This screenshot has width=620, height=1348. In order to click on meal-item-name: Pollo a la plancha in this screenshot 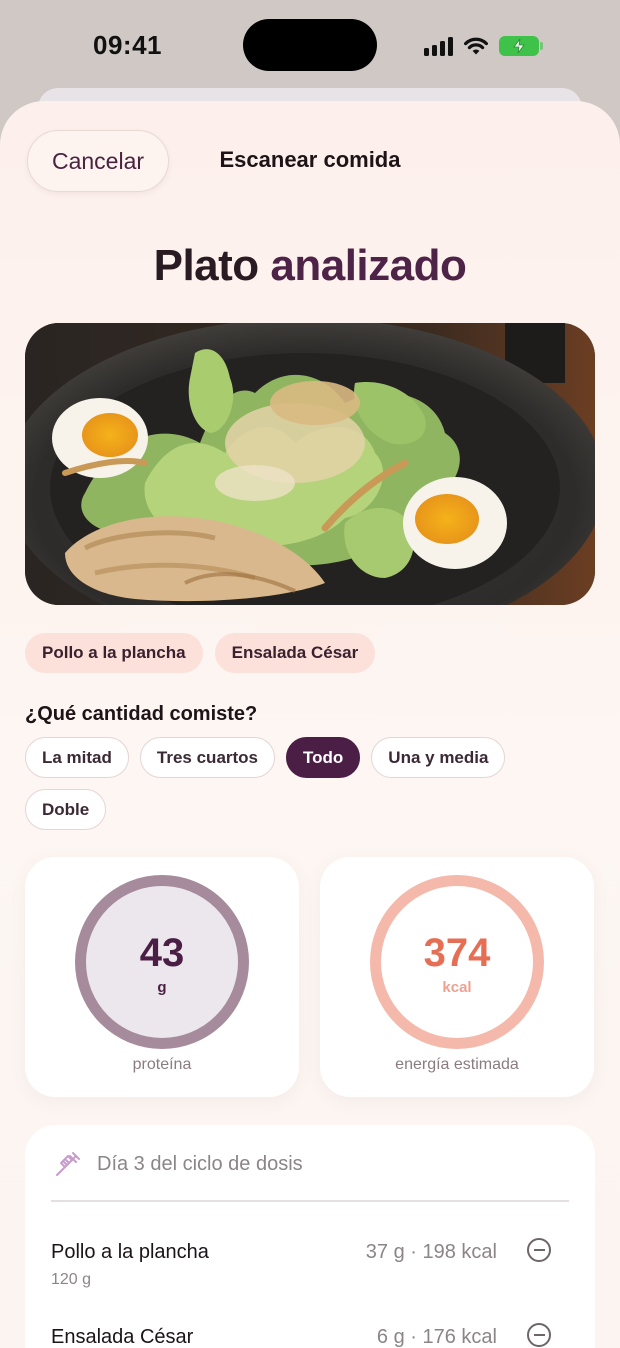, I will do `click(130, 1252)`.